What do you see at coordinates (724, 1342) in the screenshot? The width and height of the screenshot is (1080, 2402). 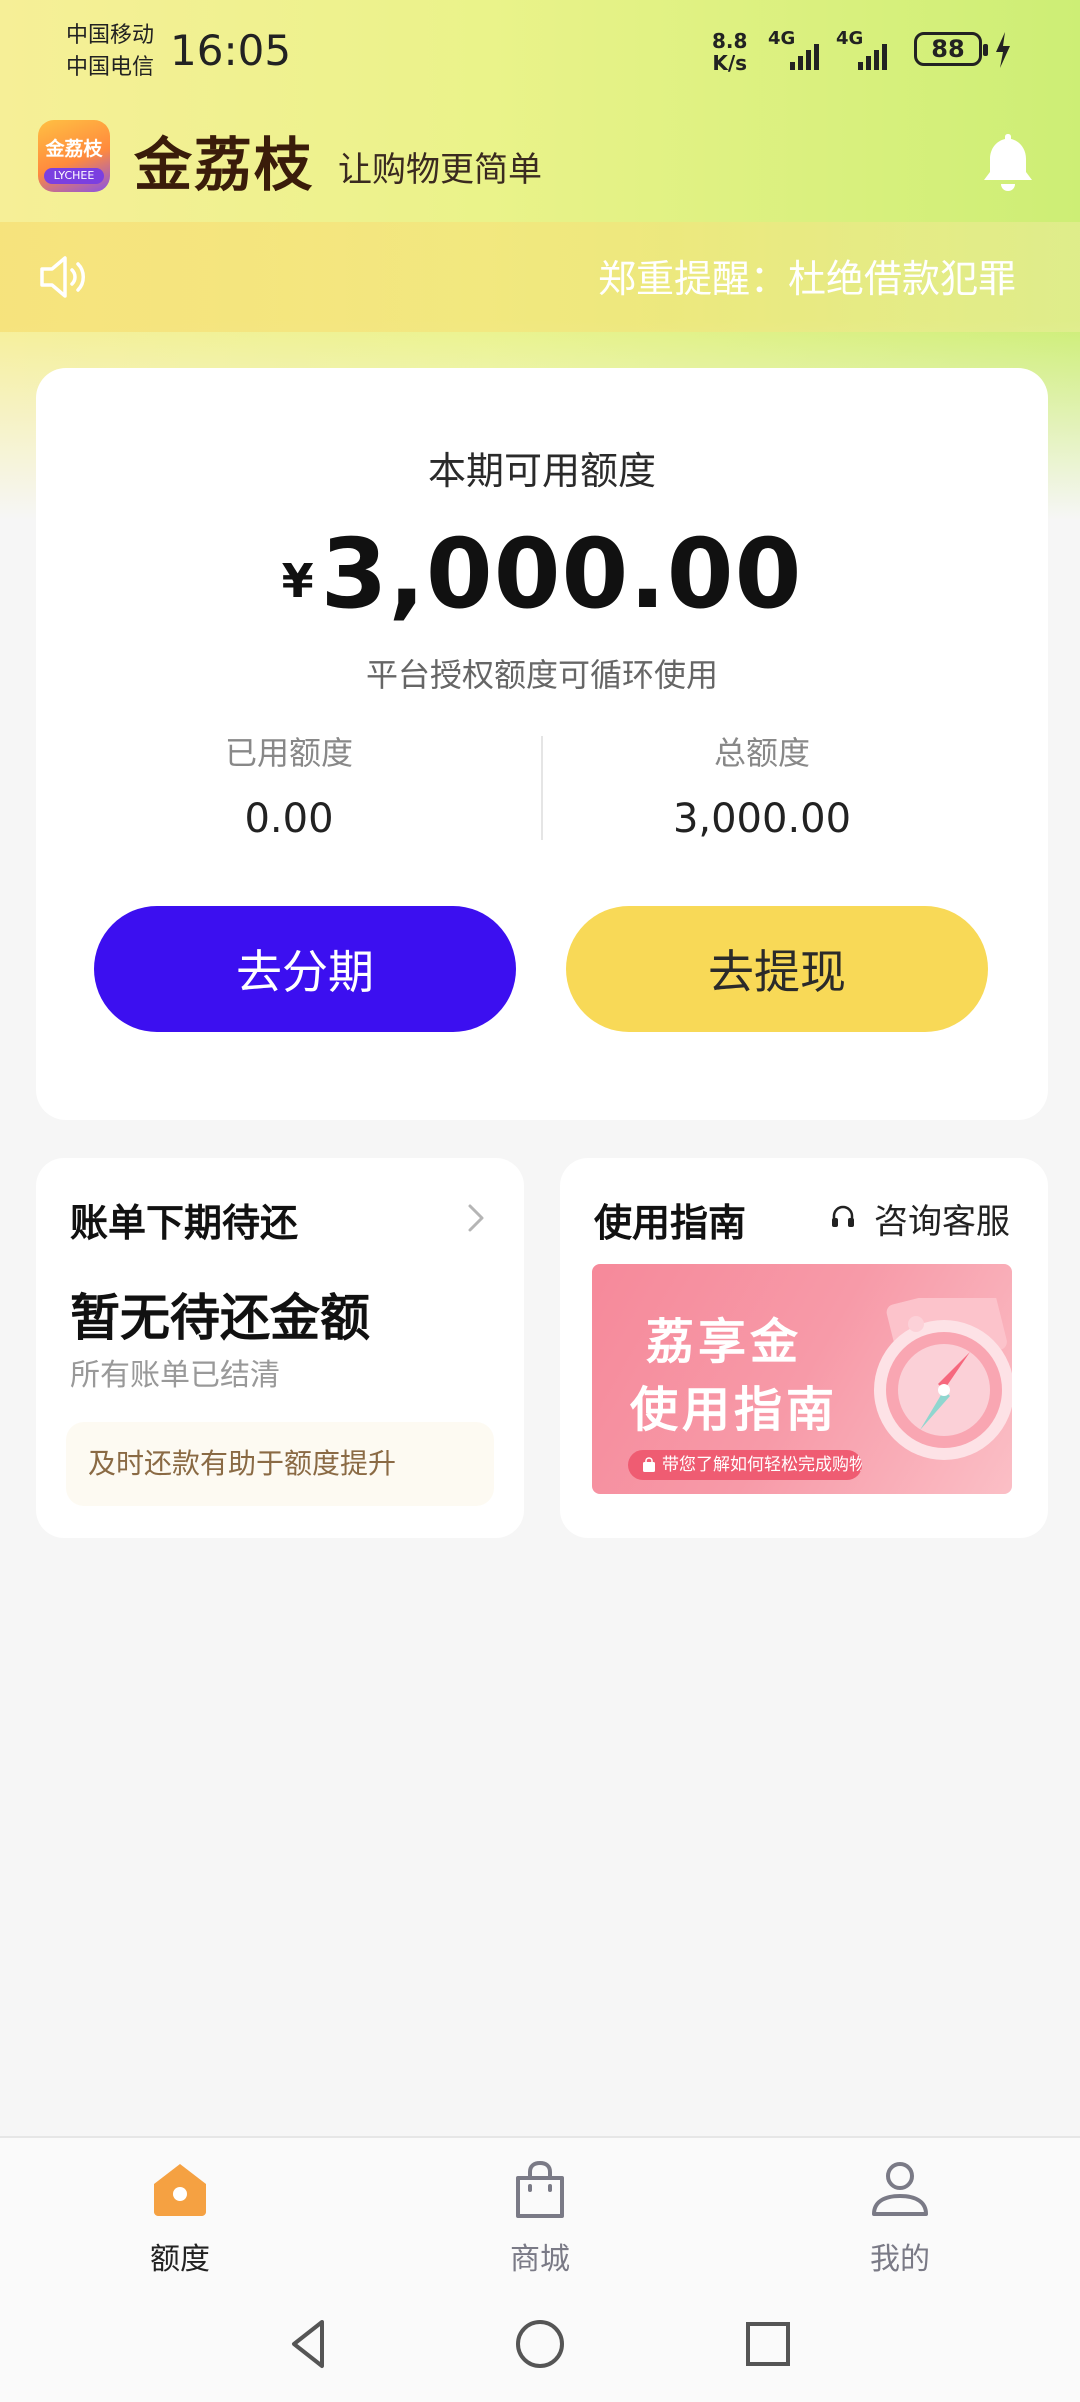 I see `guide-banner-title-1: 荔享金` at bounding box center [724, 1342].